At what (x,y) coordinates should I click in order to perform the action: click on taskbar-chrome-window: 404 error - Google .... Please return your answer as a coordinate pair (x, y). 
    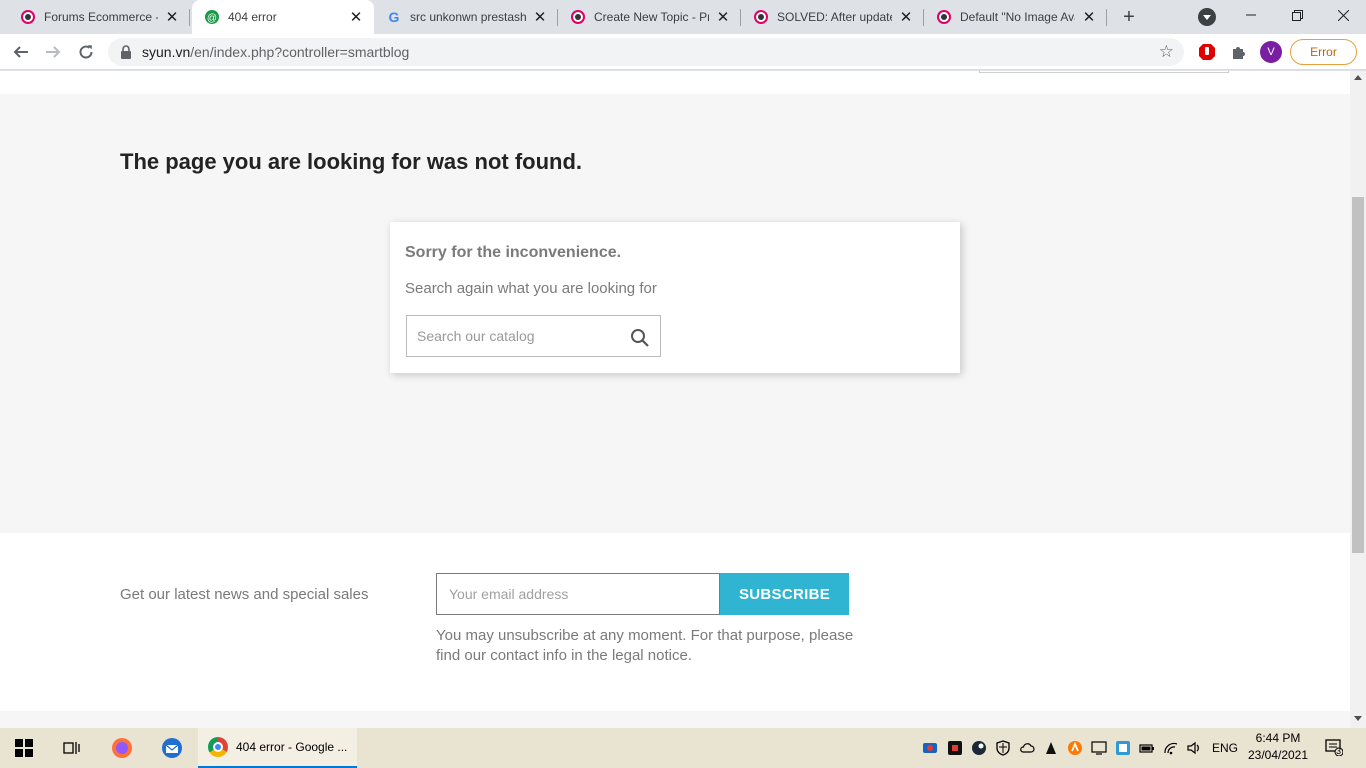
    Looking at the image, I should click on (277, 748).